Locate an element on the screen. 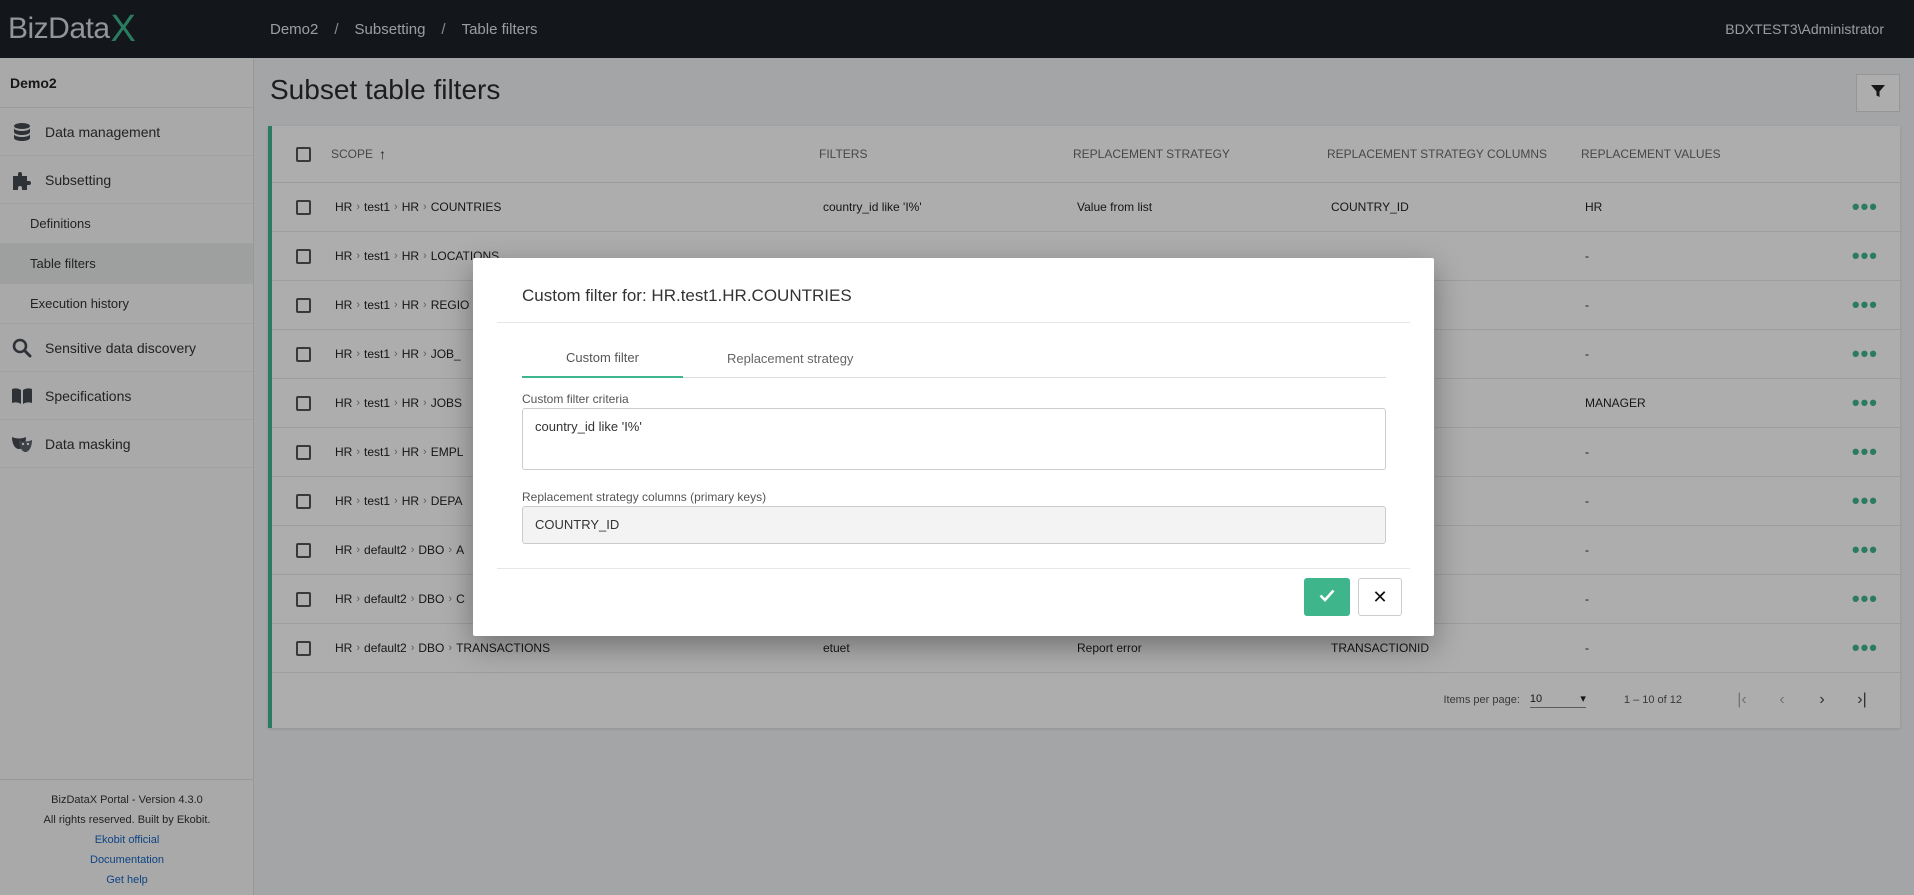 This screenshot has width=1914, height=895. confirm-button is located at coordinates (1327, 597).